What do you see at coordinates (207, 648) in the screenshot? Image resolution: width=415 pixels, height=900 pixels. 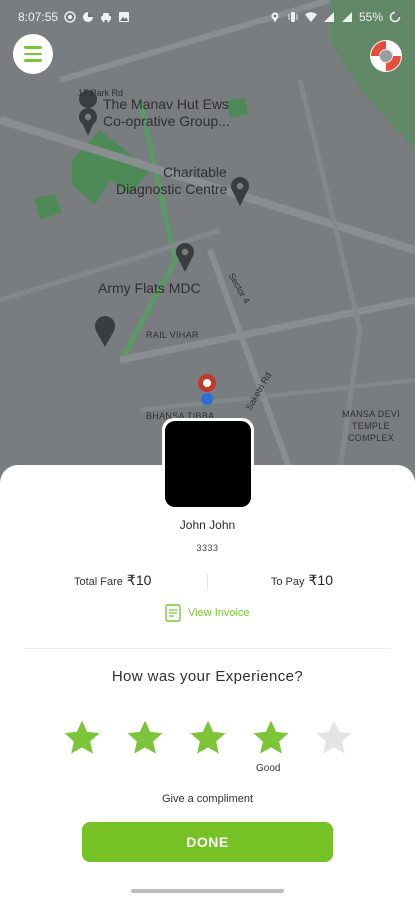 I see `divider` at bounding box center [207, 648].